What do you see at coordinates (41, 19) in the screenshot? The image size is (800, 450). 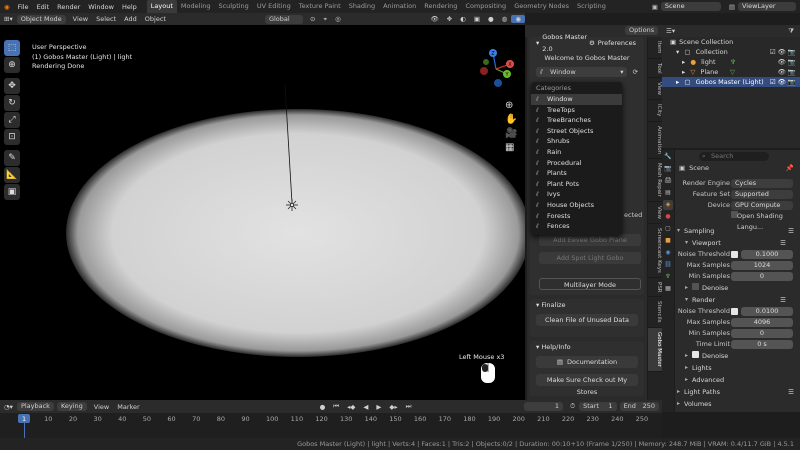 I see `mode-selector: Object Mode` at bounding box center [41, 19].